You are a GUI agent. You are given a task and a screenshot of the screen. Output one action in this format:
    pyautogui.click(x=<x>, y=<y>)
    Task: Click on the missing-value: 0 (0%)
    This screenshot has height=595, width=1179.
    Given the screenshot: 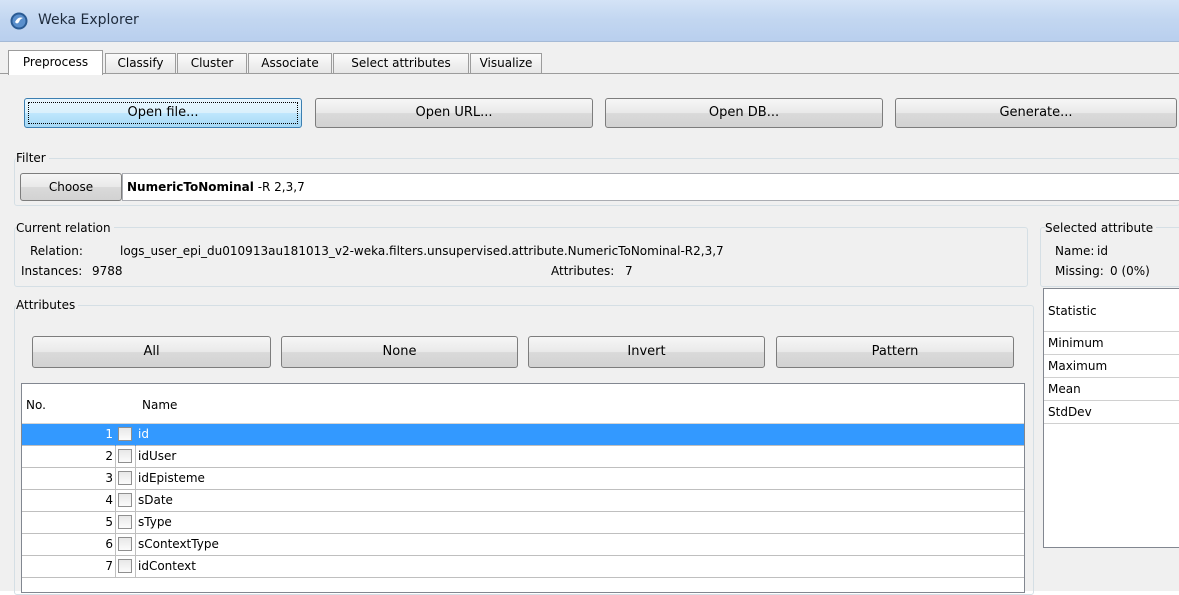 What is the action you would take?
    pyautogui.click(x=1130, y=271)
    